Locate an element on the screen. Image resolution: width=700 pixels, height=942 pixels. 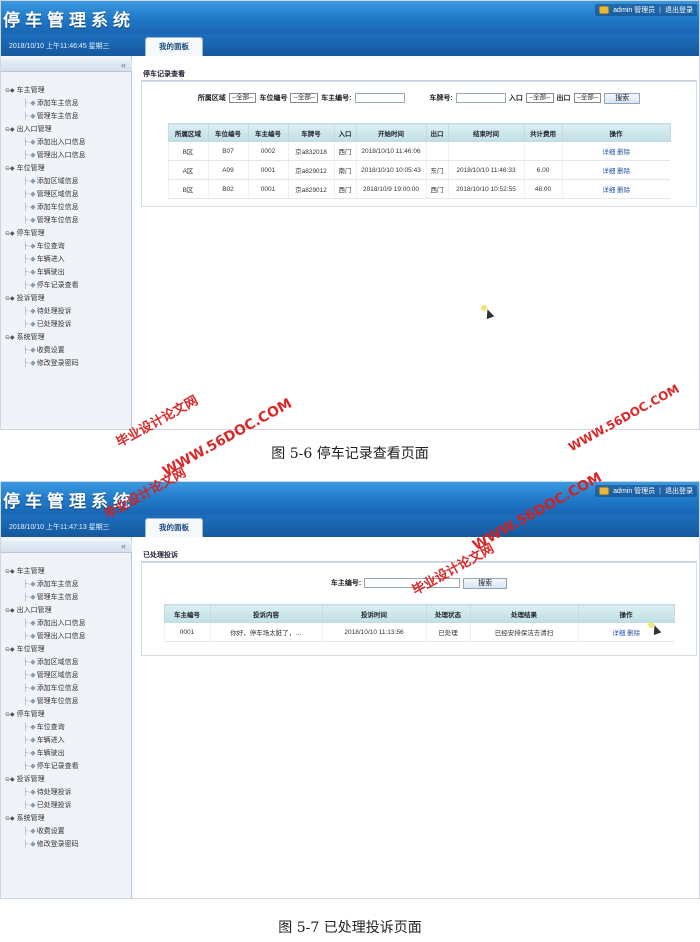
spot-select: --全部-- is located at coordinates (304, 98).